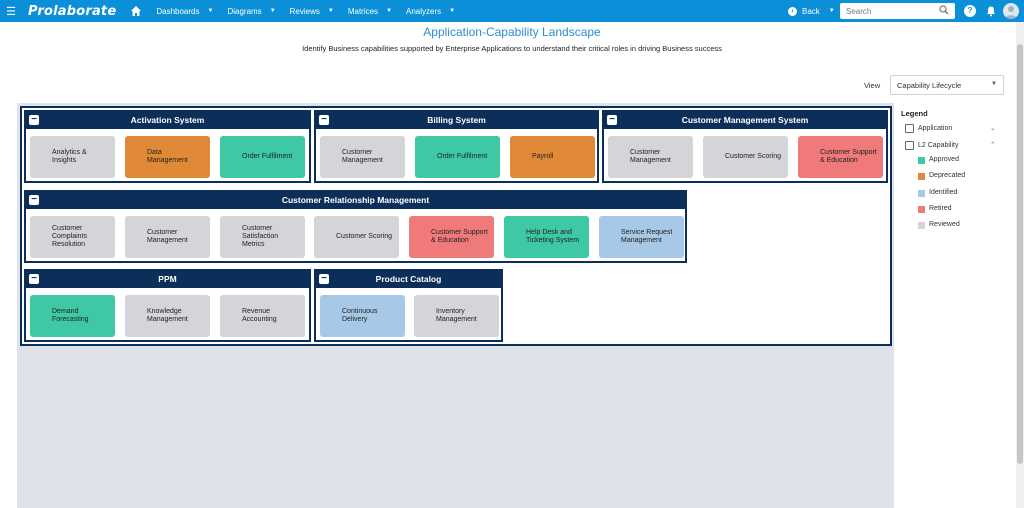 This screenshot has height=508, width=1024. What do you see at coordinates (991, 11) in the screenshot?
I see `bell-icon` at bounding box center [991, 11].